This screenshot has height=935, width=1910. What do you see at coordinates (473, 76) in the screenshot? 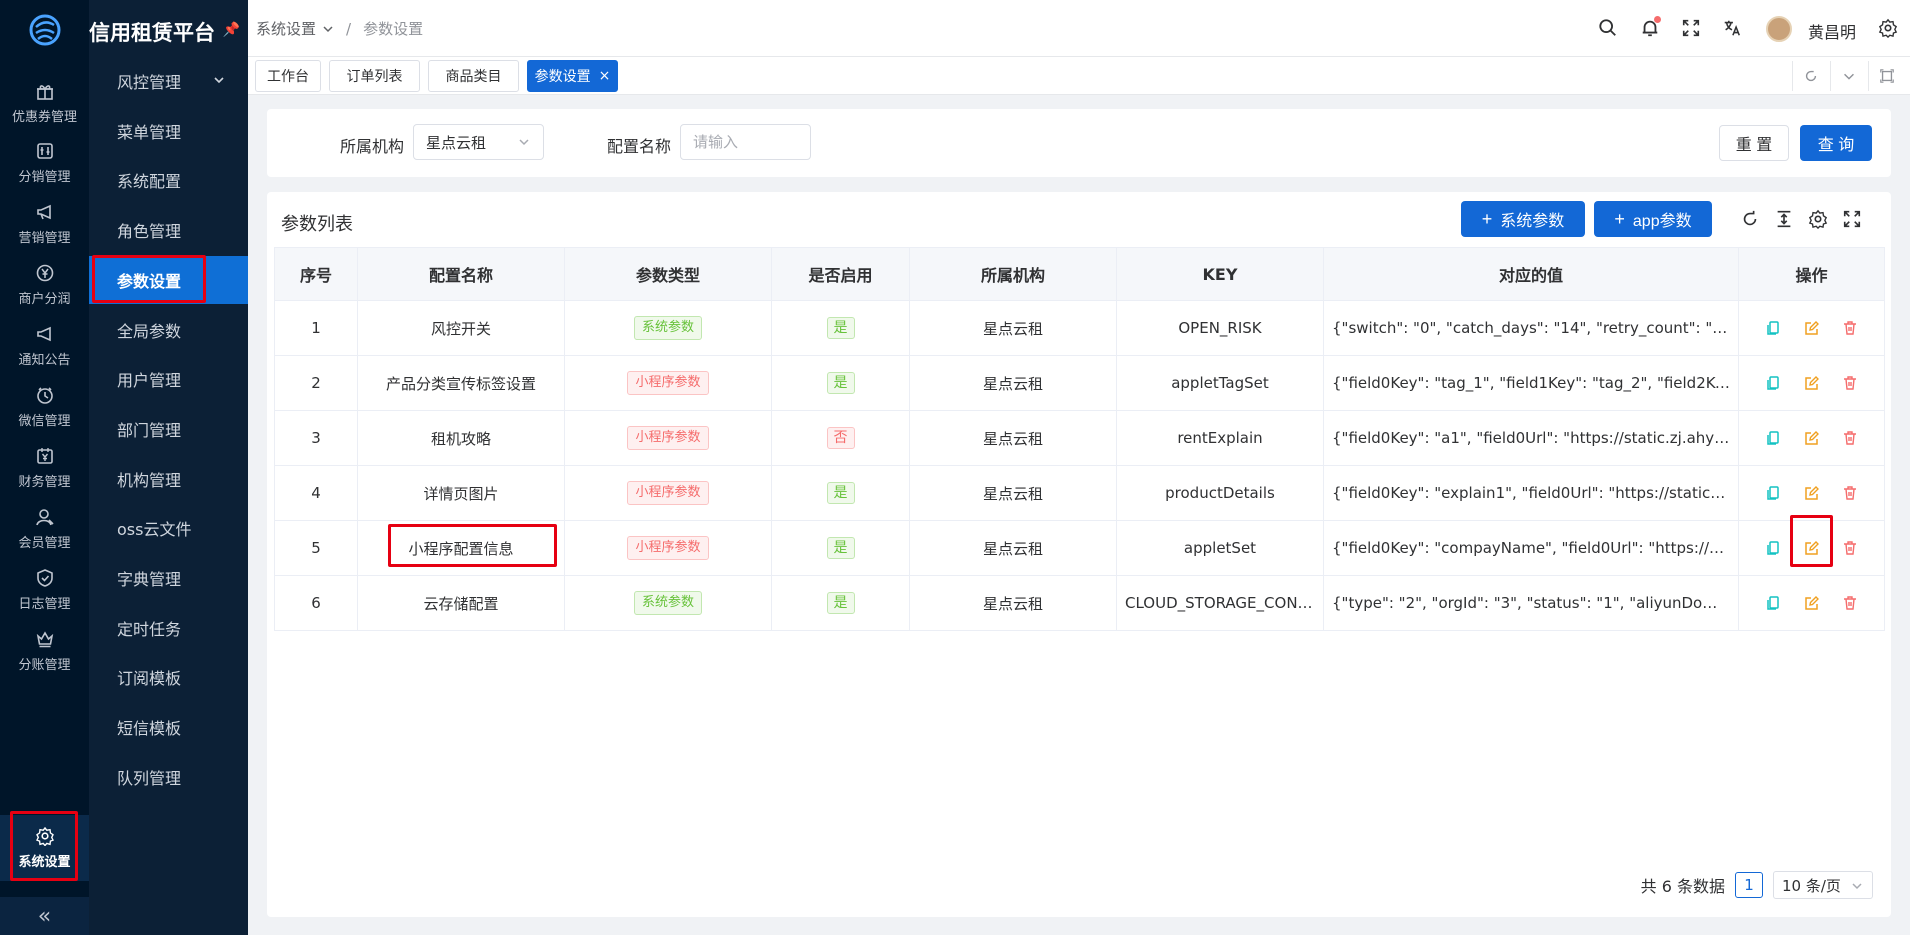
I see `tab-product-category: 商品类目` at bounding box center [473, 76].